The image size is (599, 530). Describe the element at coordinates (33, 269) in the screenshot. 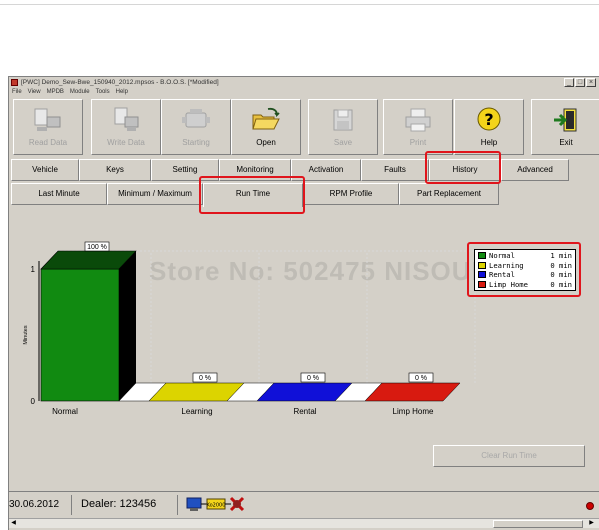

I see `y-tick-1: 1` at that location.